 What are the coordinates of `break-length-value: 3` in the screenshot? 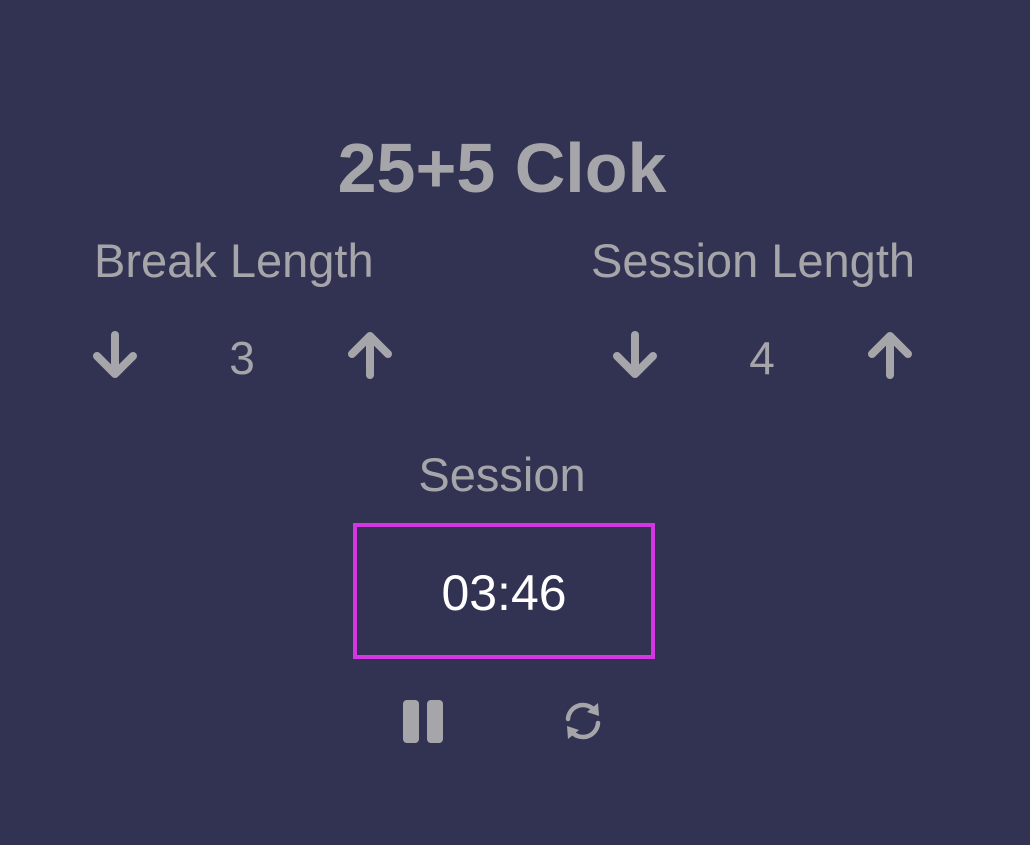 It's located at (242, 358).